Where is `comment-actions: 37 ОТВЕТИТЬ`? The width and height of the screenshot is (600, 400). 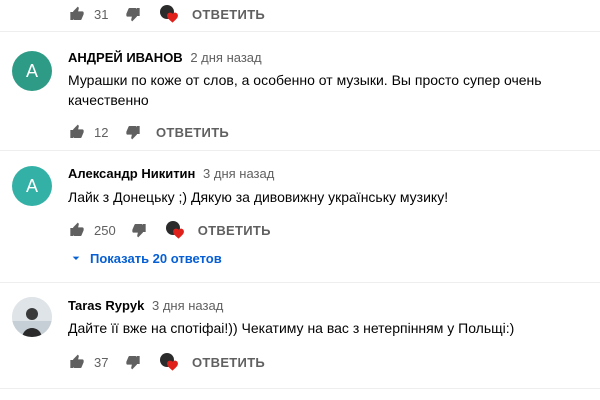 comment-actions: 37 ОТВЕТИТЬ is located at coordinates (166, 362).